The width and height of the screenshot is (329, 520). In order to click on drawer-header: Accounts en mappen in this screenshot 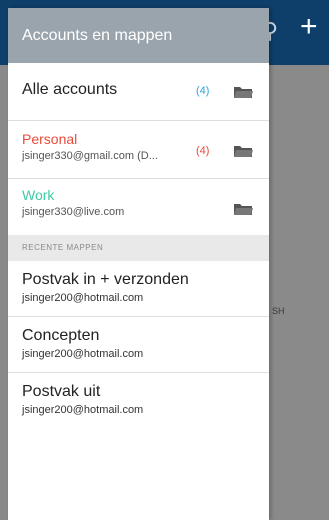, I will do `click(138, 35)`.